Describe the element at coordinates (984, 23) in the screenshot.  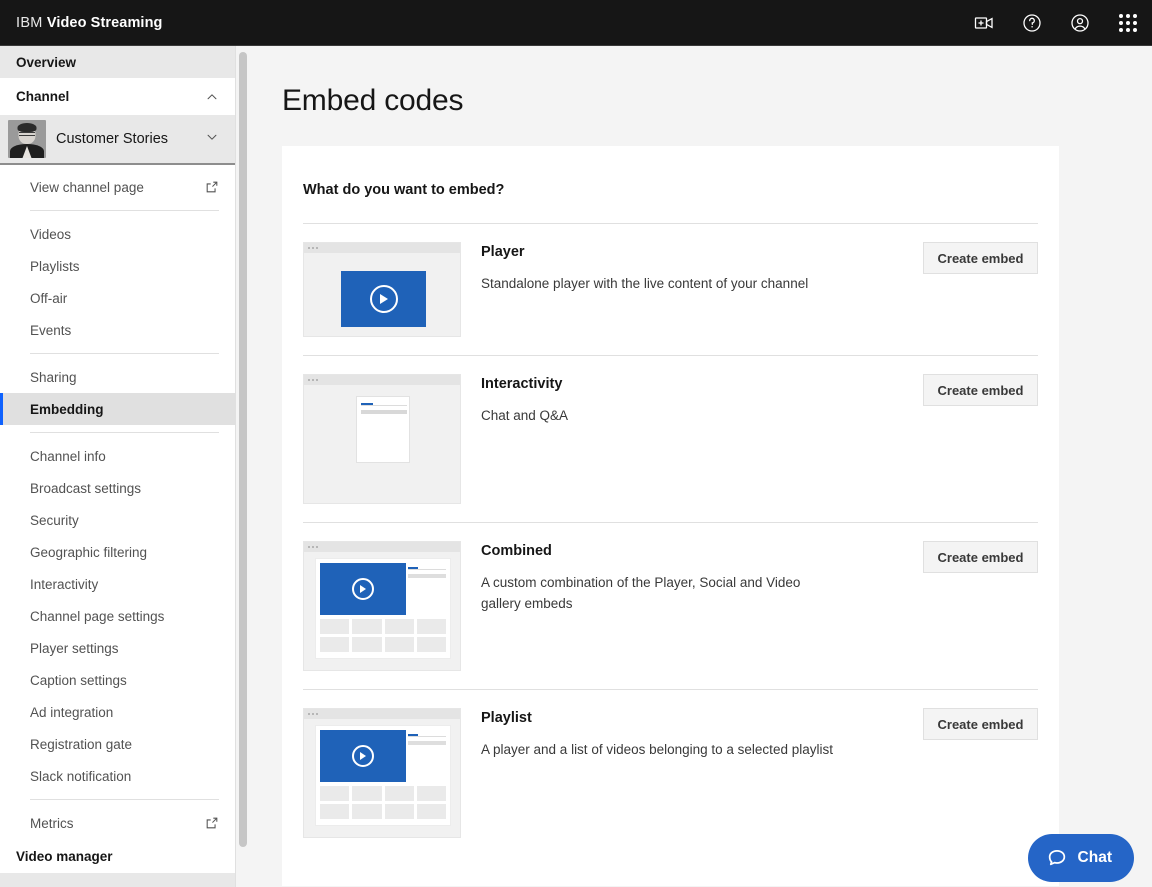
I see `add-video-icon` at that location.